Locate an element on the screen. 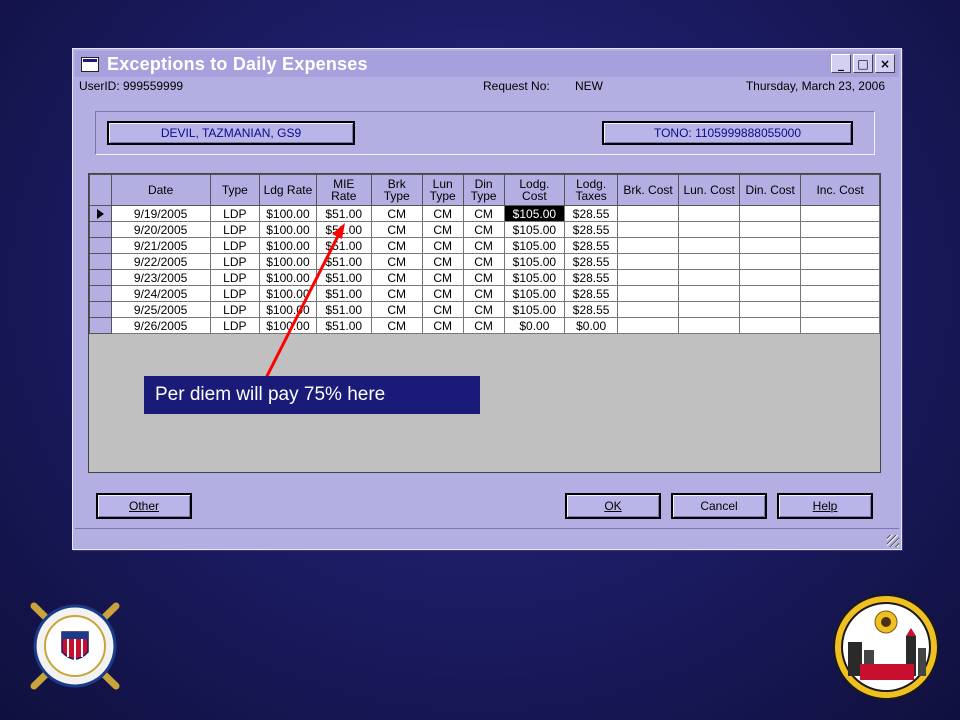  annotation-arrow is located at coordinates (304, 301).